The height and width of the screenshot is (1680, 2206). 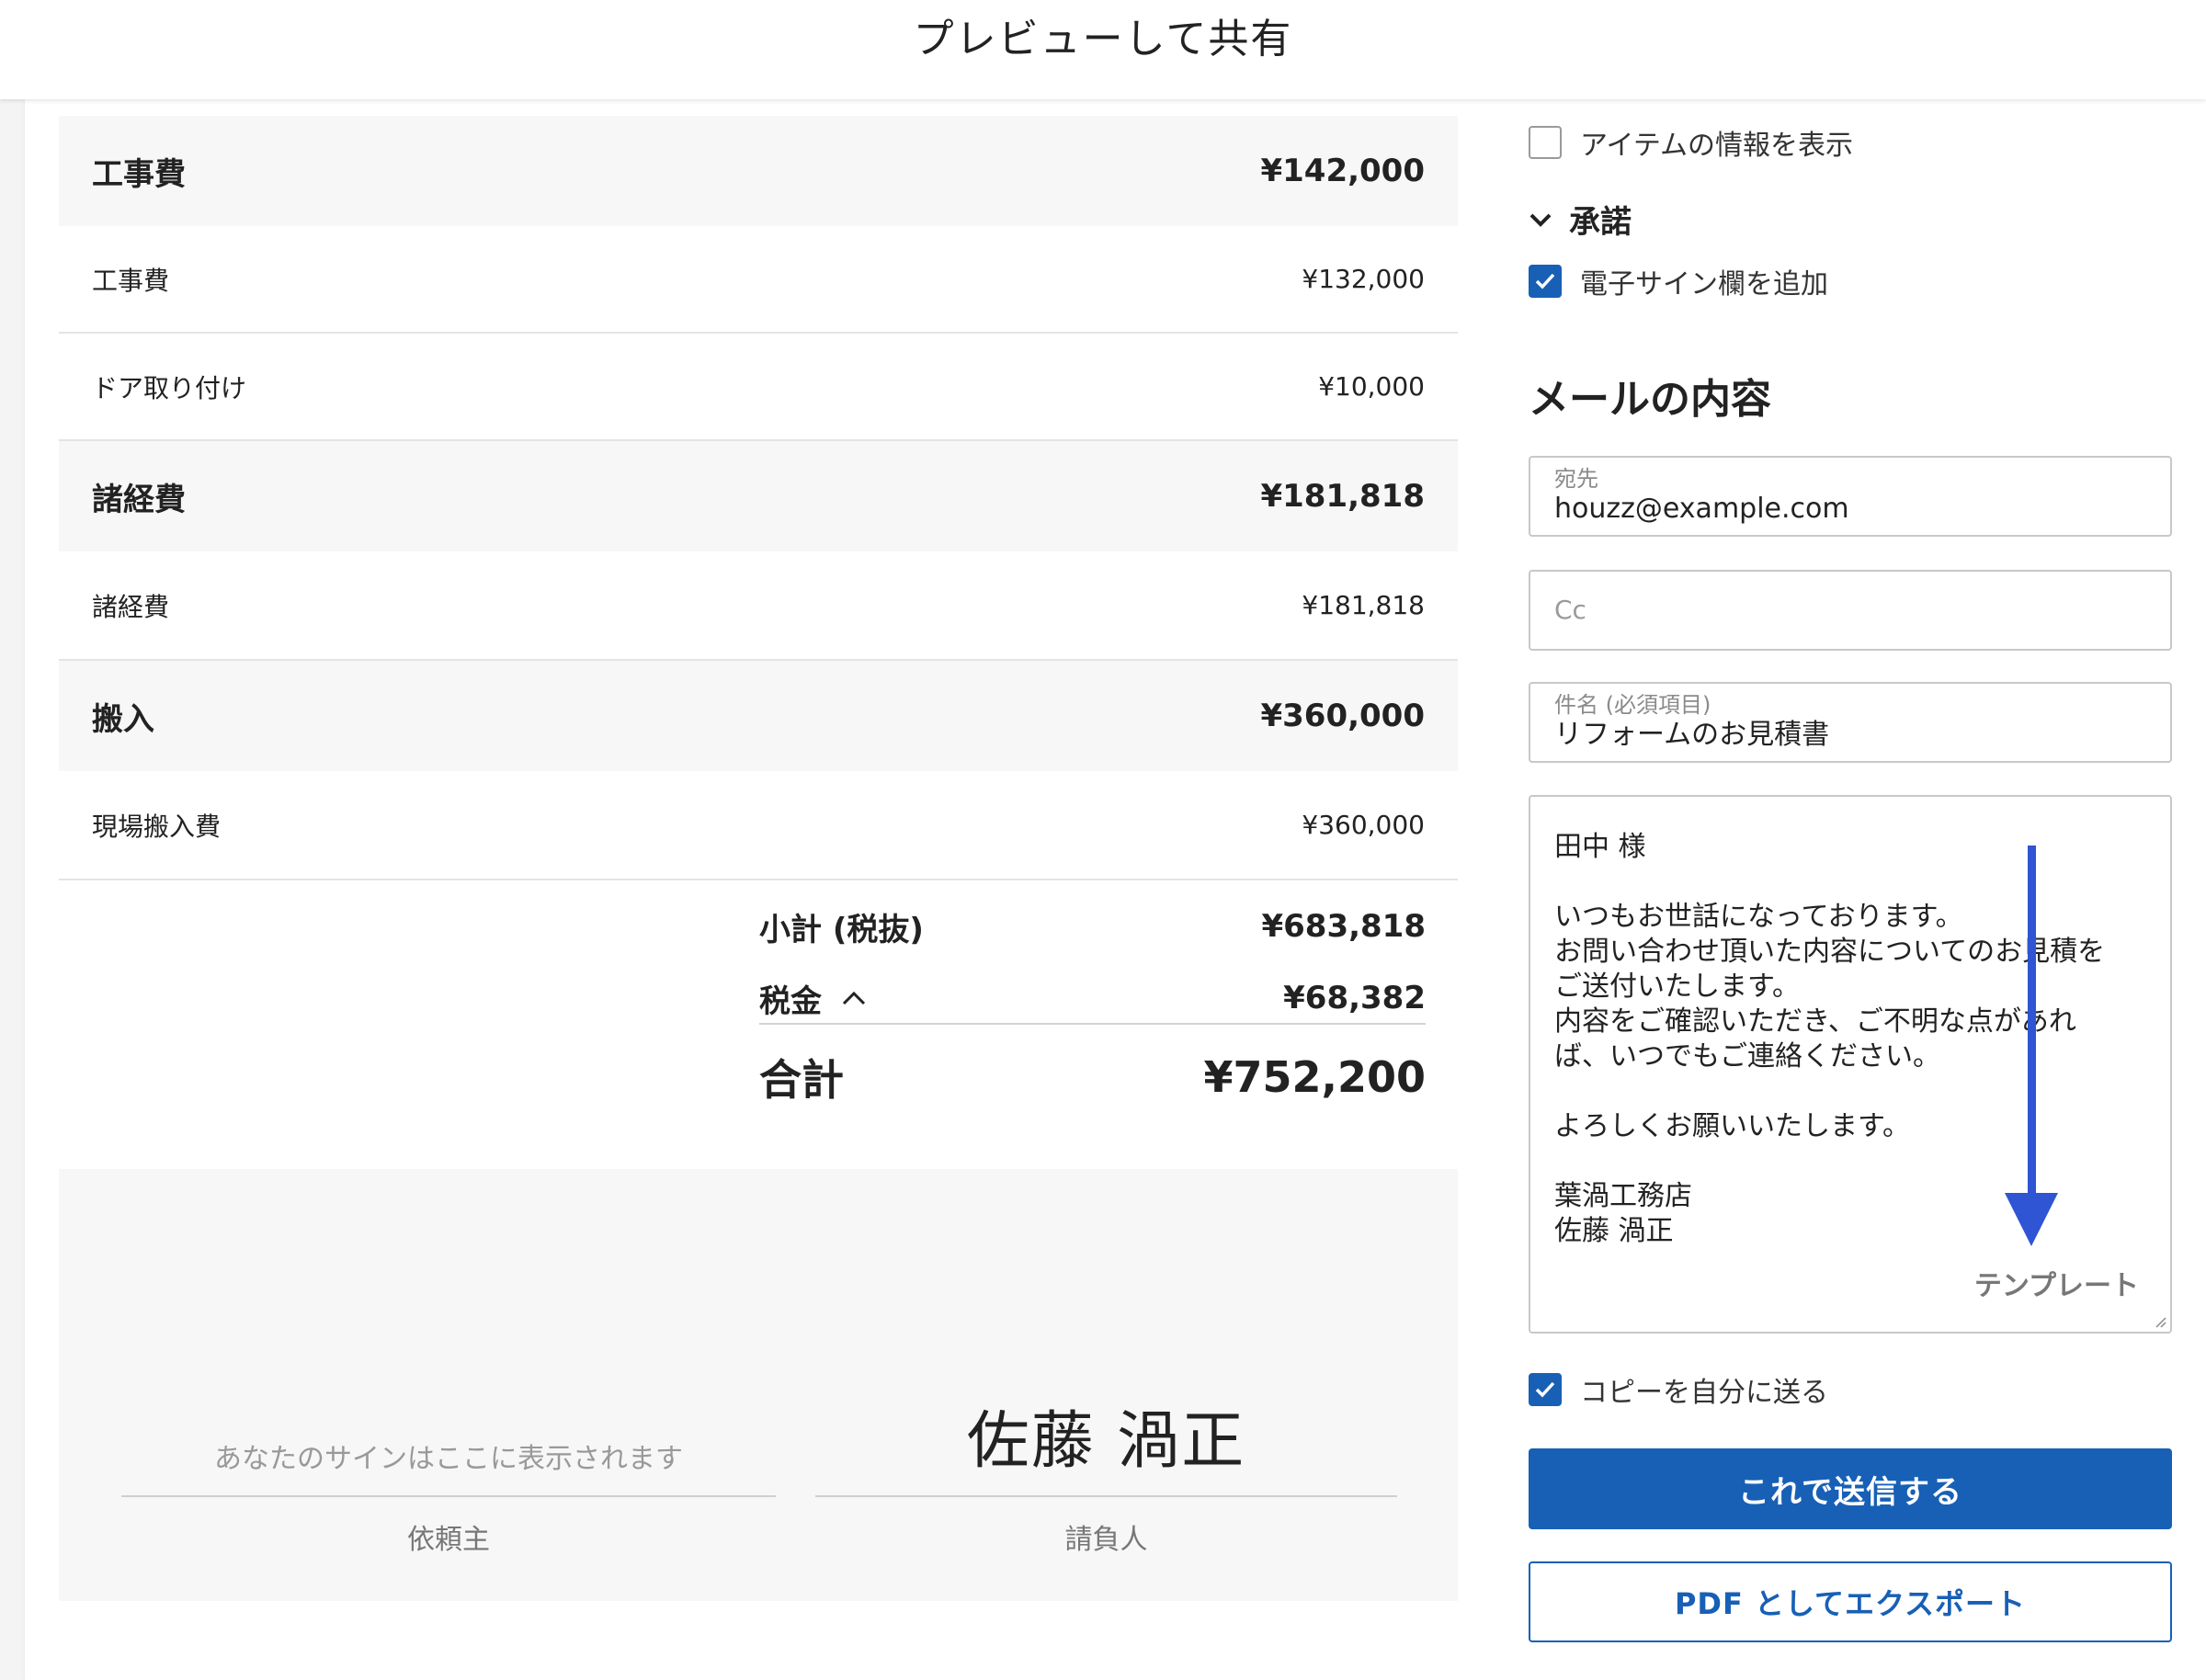 What do you see at coordinates (854, 998) in the screenshot?
I see `chevron-up-icon` at bounding box center [854, 998].